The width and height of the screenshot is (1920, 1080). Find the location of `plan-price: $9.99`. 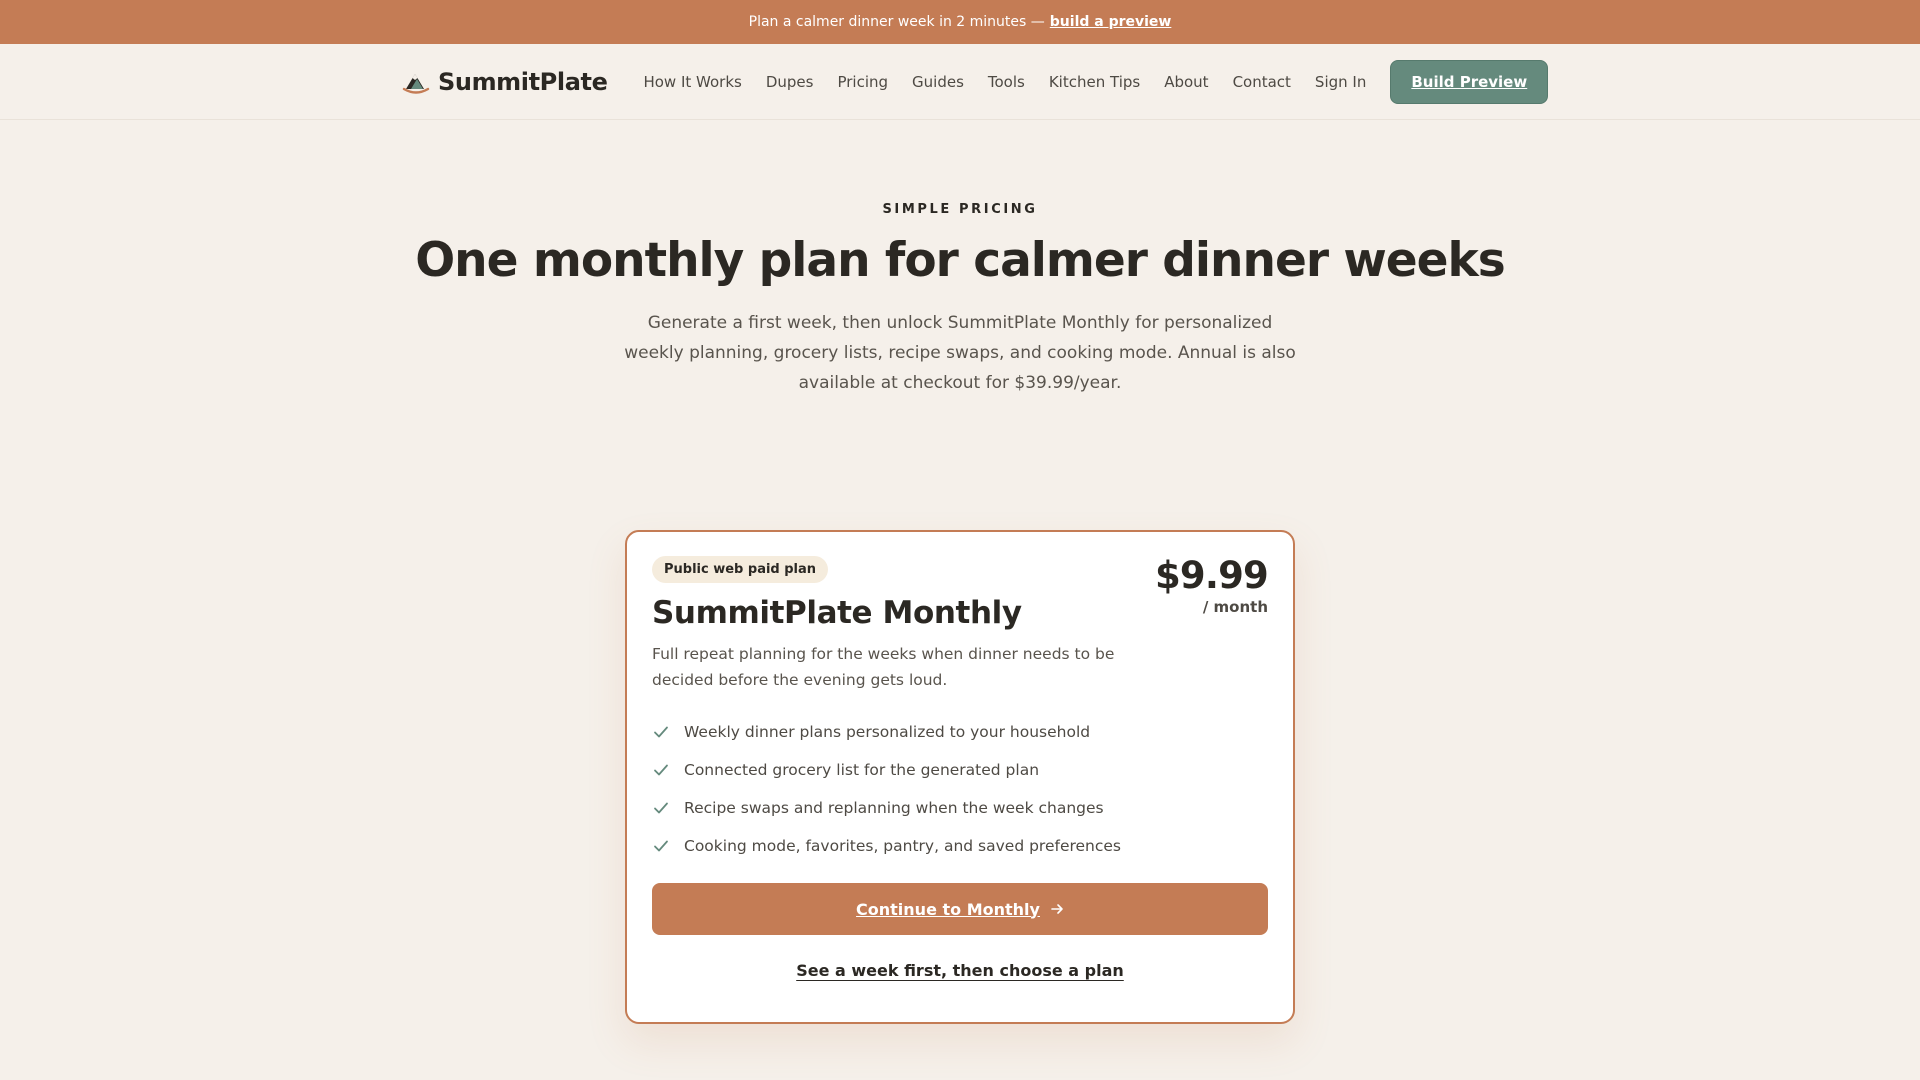

plan-price: $9.99 is located at coordinates (1211, 575).